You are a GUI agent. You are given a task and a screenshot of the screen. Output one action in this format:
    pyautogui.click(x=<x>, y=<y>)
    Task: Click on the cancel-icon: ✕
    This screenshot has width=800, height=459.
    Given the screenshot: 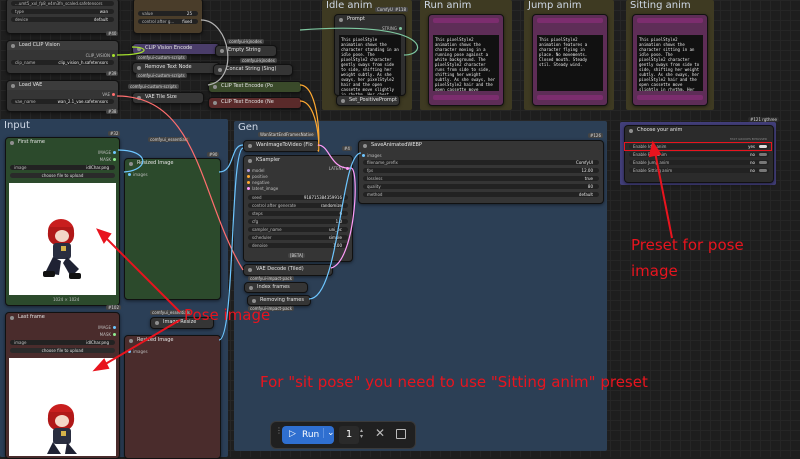 What is the action you would take?
    pyautogui.click(x=380, y=433)
    